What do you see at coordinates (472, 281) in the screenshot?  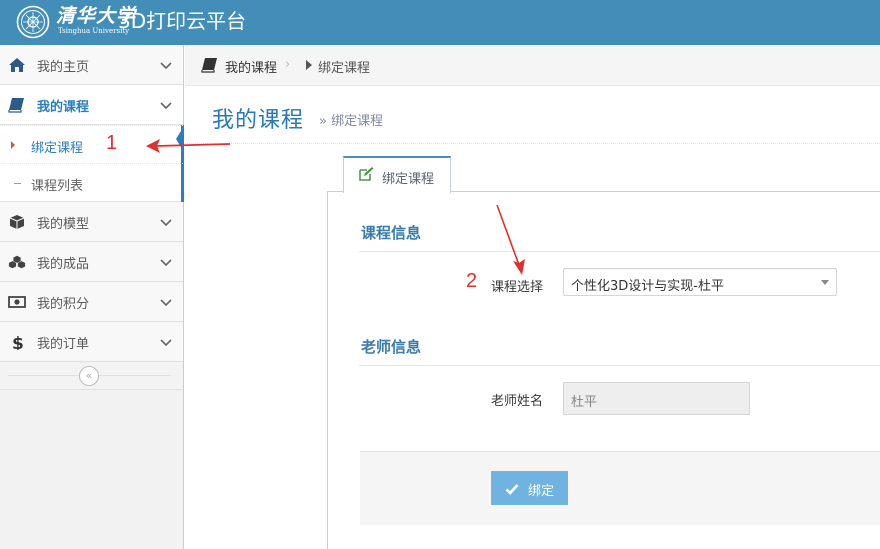 I see `annotation-step-2: 2` at bounding box center [472, 281].